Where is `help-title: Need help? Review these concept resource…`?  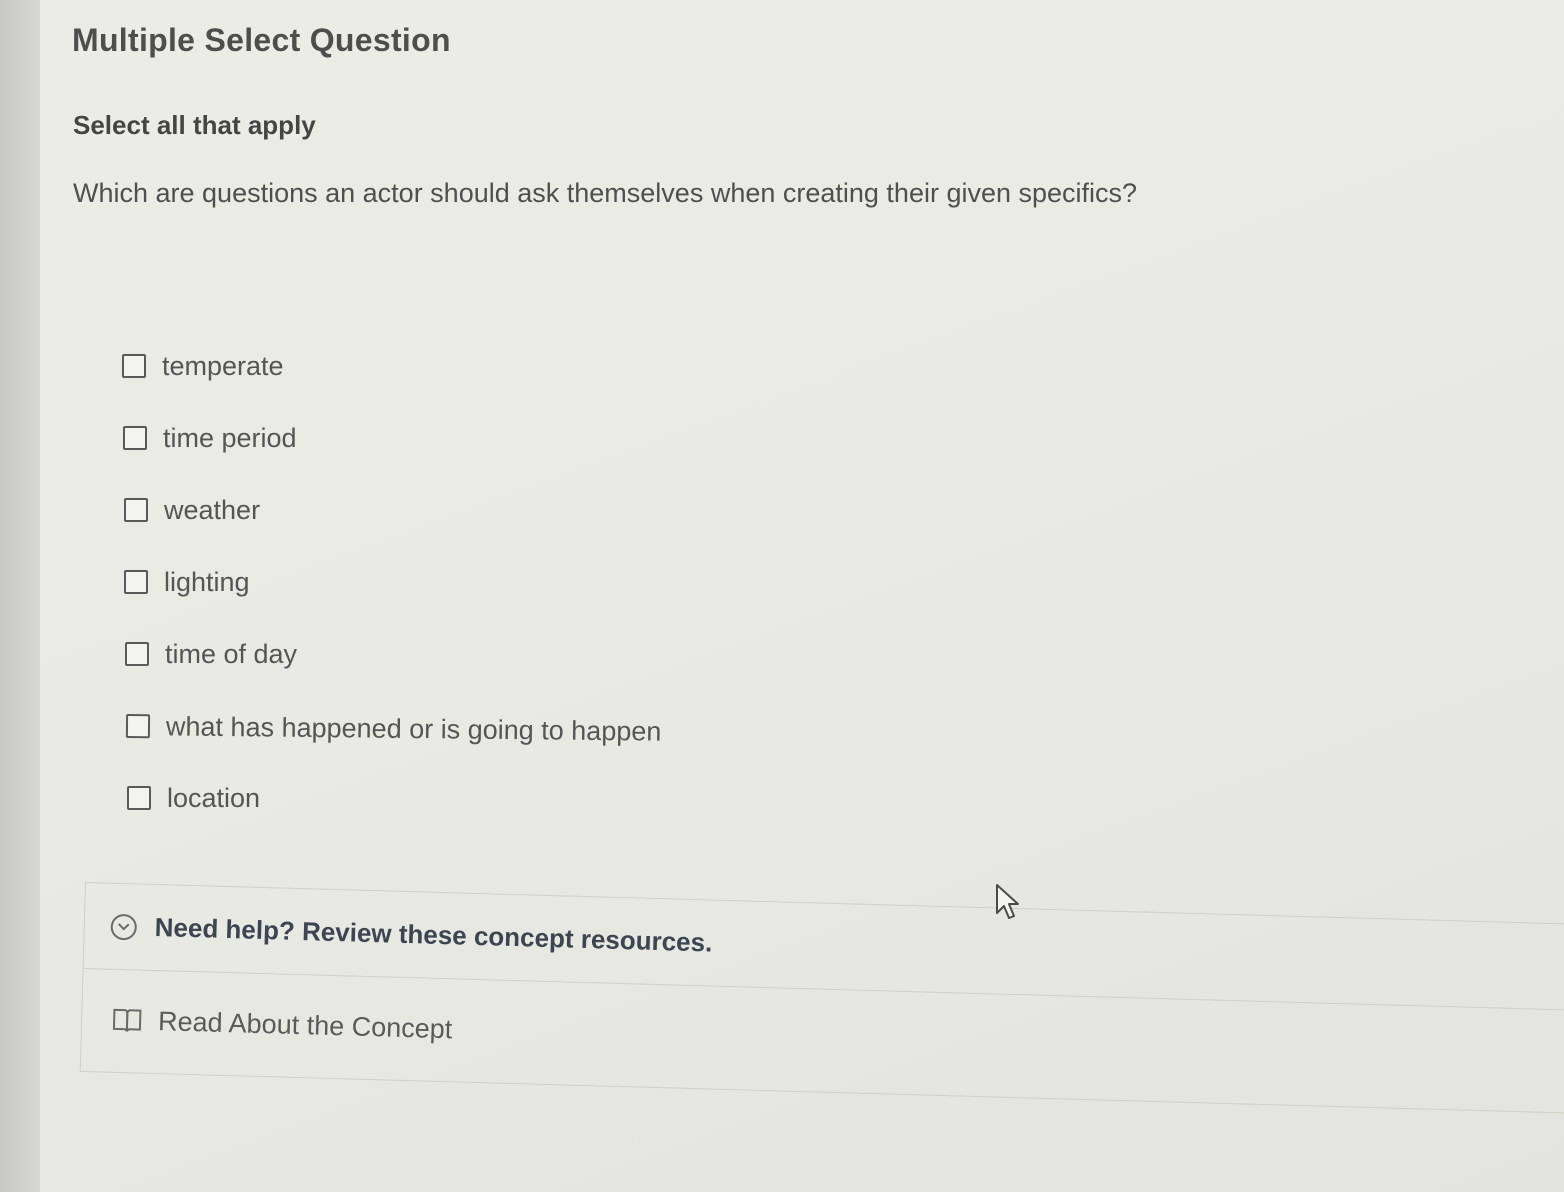 help-title: Need help? Review these concept resource… is located at coordinates (433, 934).